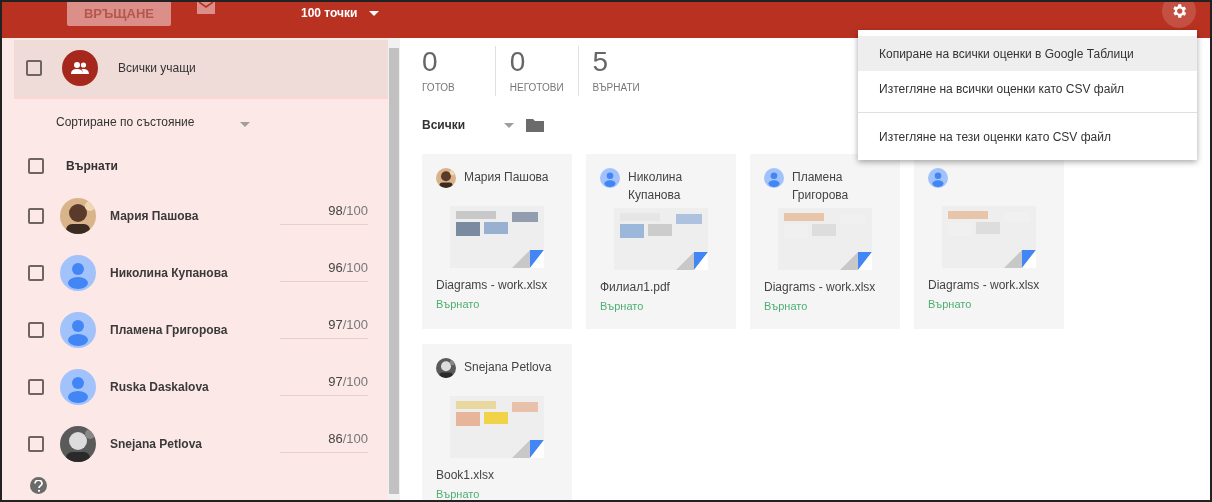 Image resolution: width=1212 pixels, height=502 pixels. I want to click on submission-card: Пламена Григорова Diagrams - work.xlsx Върнато, so click(825, 241).